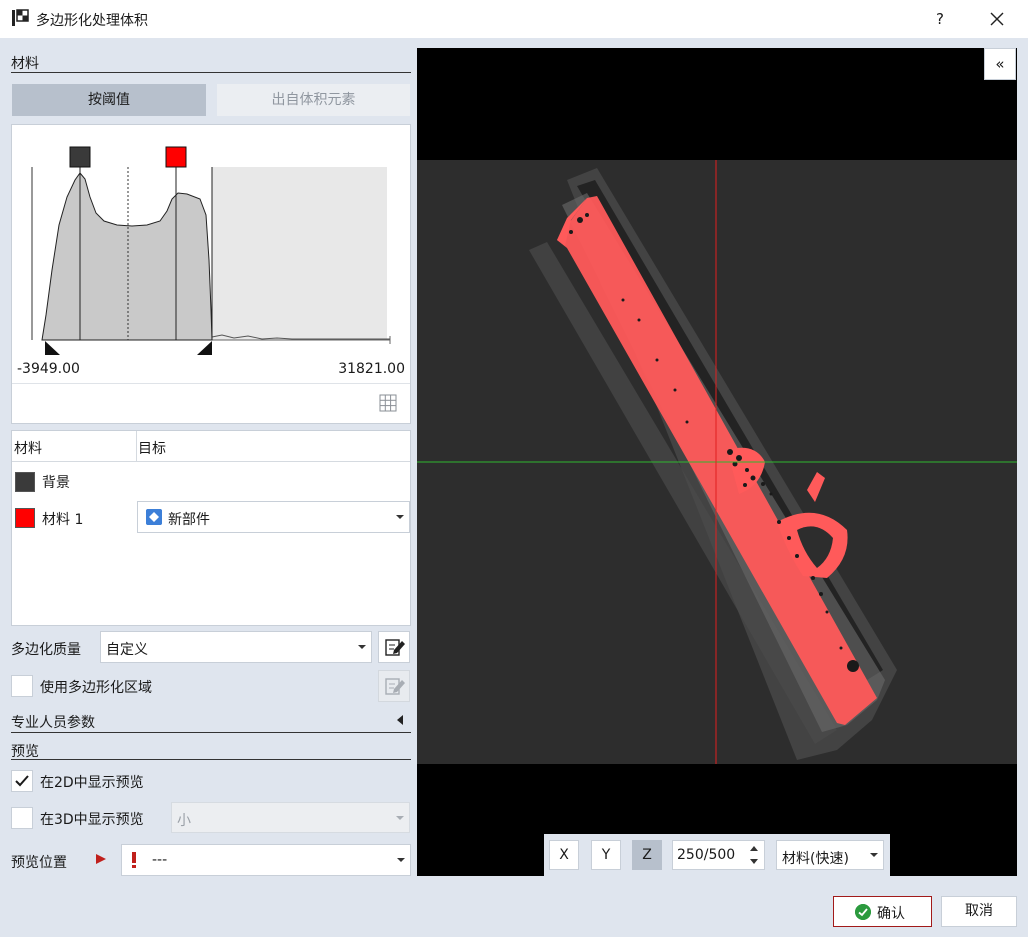  I want to click on materials-section-title: 材料, so click(25, 64).